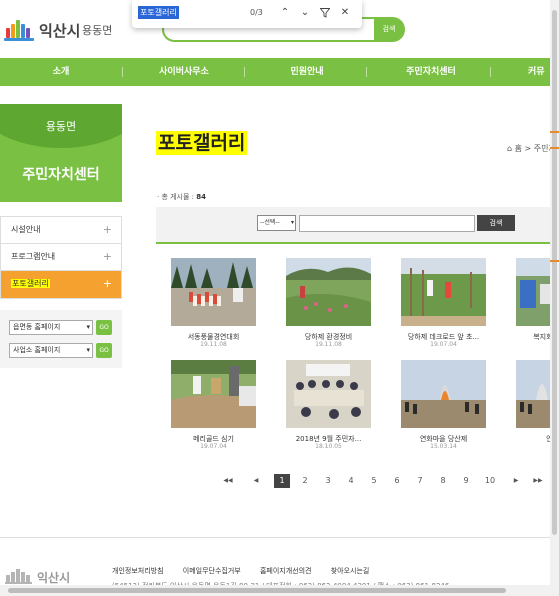  Describe the element at coordinates (158, 12) in the screenshot. I see `find-input: 포토갤러리` at that location.